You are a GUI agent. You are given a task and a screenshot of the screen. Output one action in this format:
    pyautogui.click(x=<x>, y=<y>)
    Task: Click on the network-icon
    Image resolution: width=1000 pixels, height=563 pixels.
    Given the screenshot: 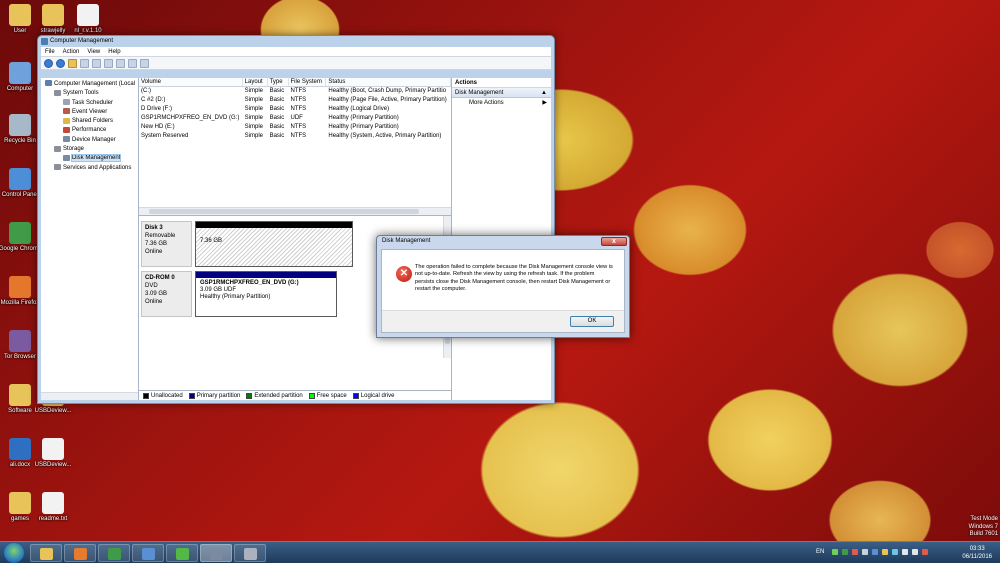 What is the action you would take?
    pyautogui.click(x=905, y=552)
    